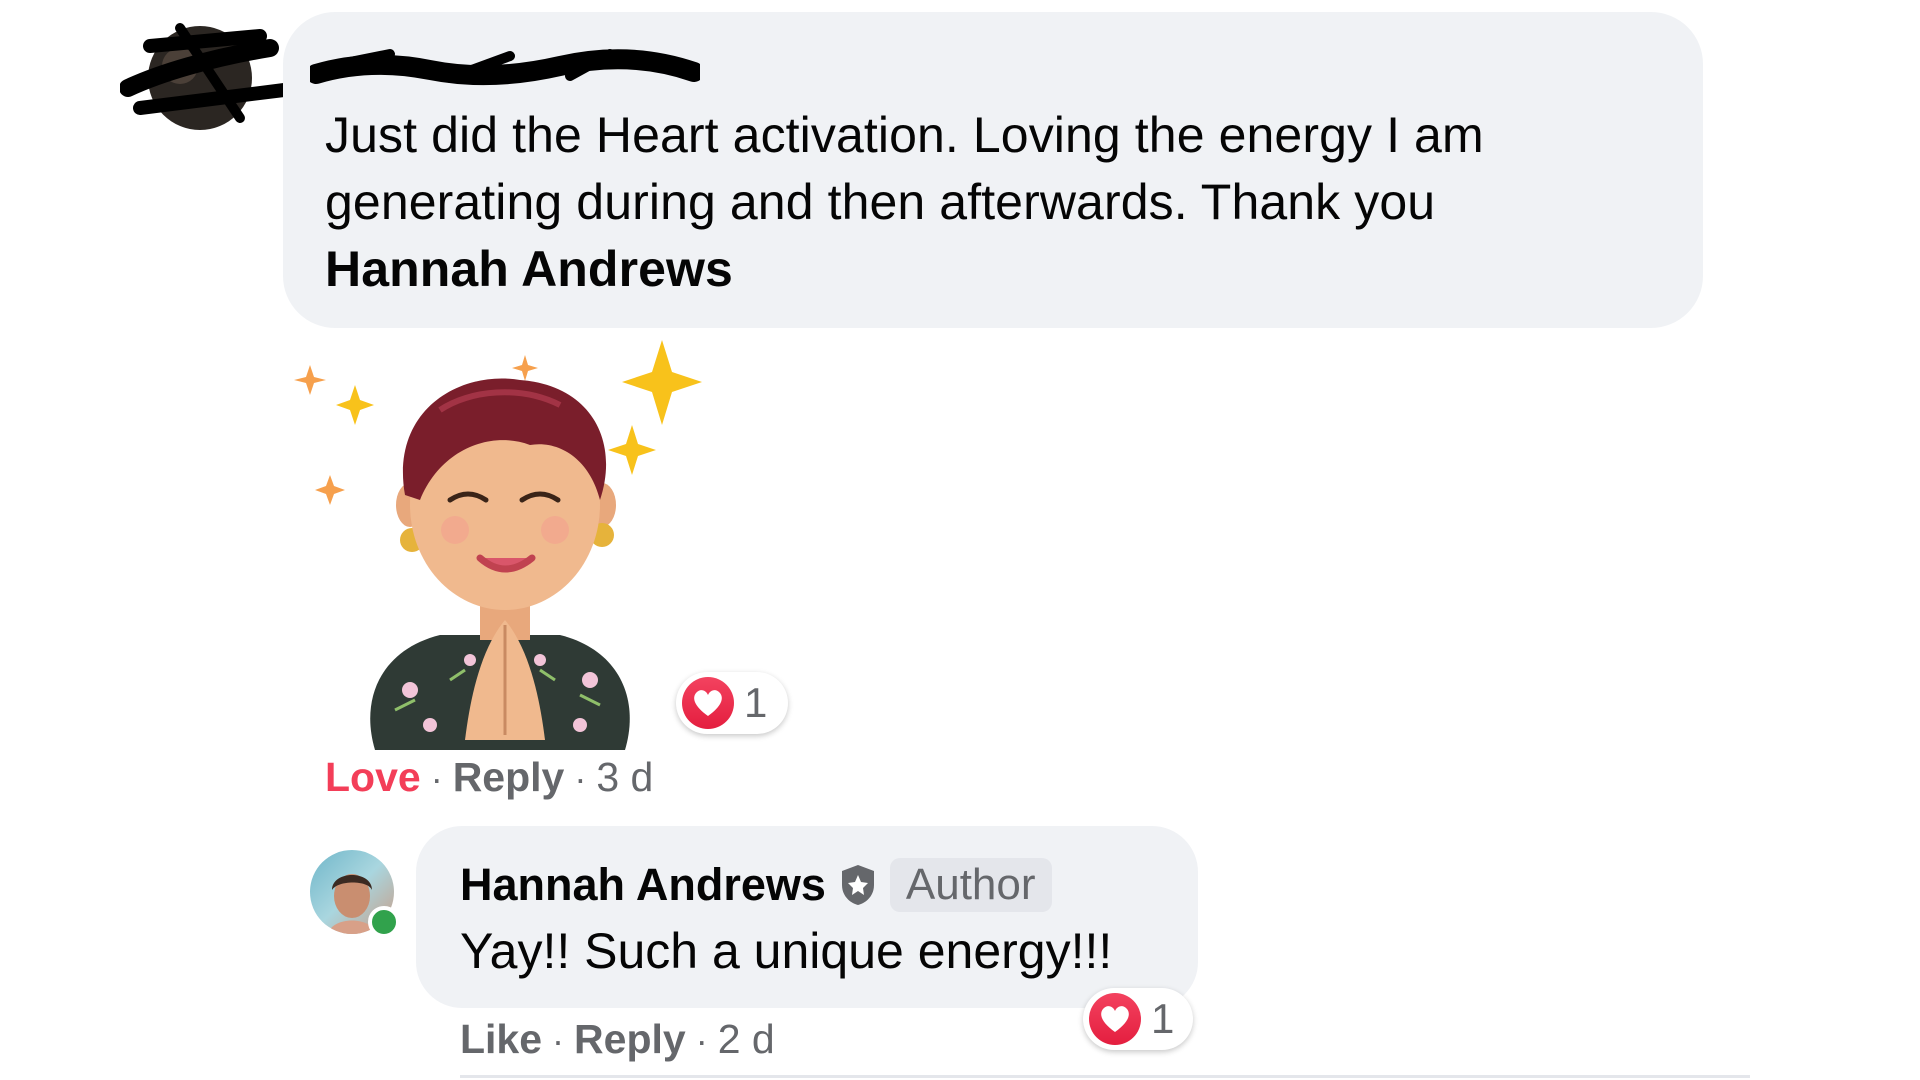 The image size is (1920, 1080). Describe the element at coordinates (746, 1039) in the screenshot. I see `timestamp: 2 d` at that location.